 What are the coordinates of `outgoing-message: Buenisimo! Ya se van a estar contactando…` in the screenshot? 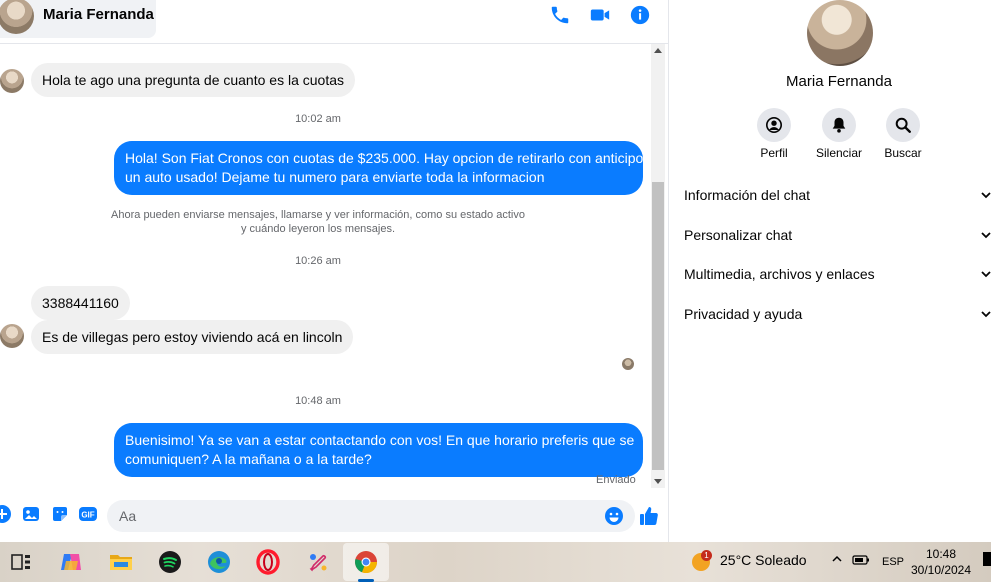 It's located at (378, 450).